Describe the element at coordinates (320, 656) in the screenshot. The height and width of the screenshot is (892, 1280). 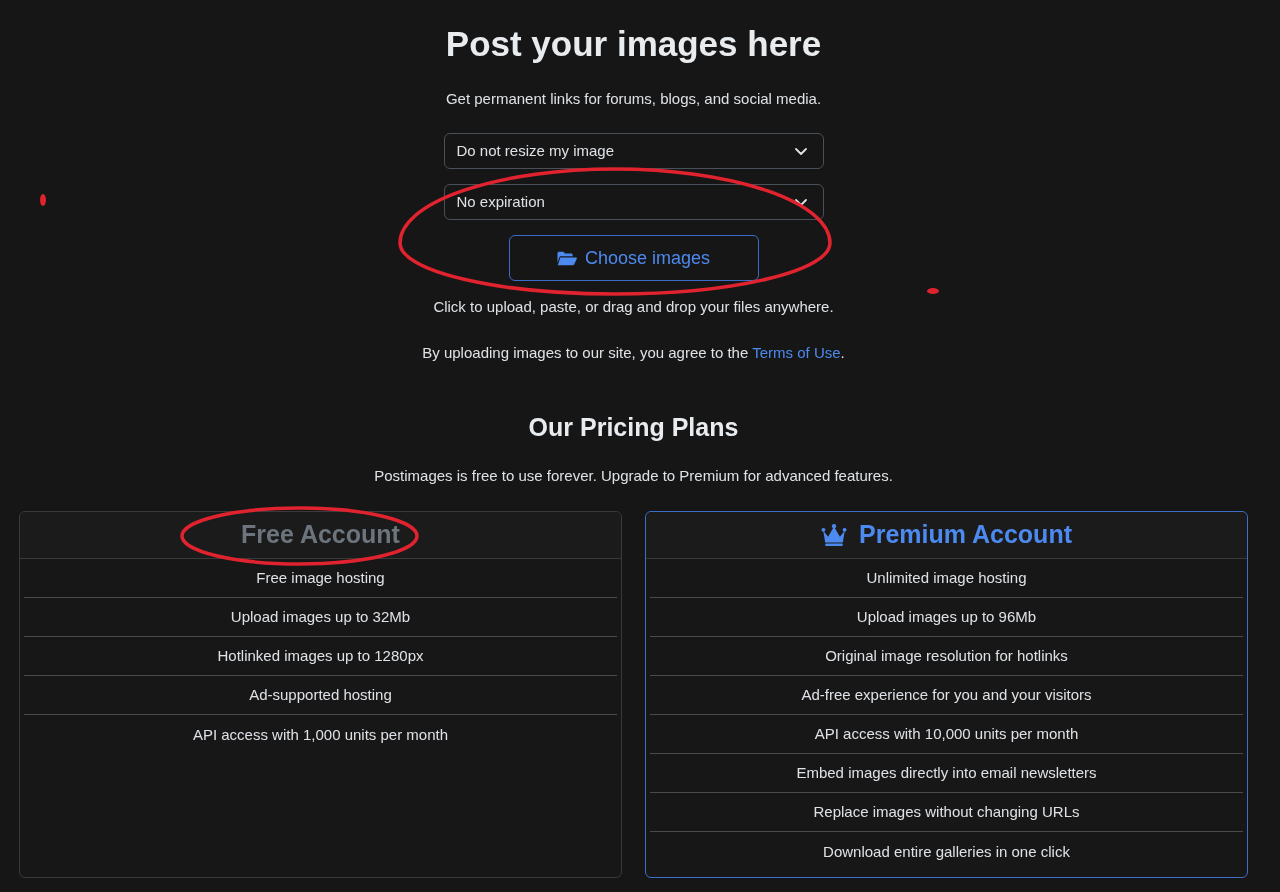
I see `plan-feature: Hotlinked images up to 1280px` at that location.